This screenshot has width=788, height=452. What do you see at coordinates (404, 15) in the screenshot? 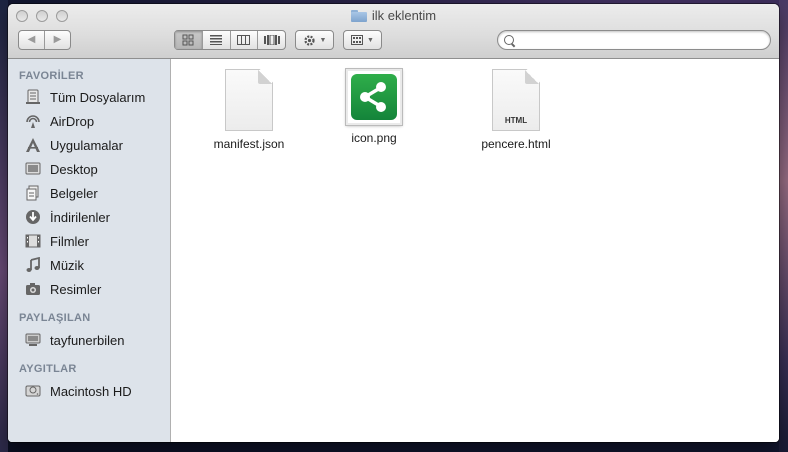
I see `window-title: ilk eklentim` at bounding box center [404, 15].